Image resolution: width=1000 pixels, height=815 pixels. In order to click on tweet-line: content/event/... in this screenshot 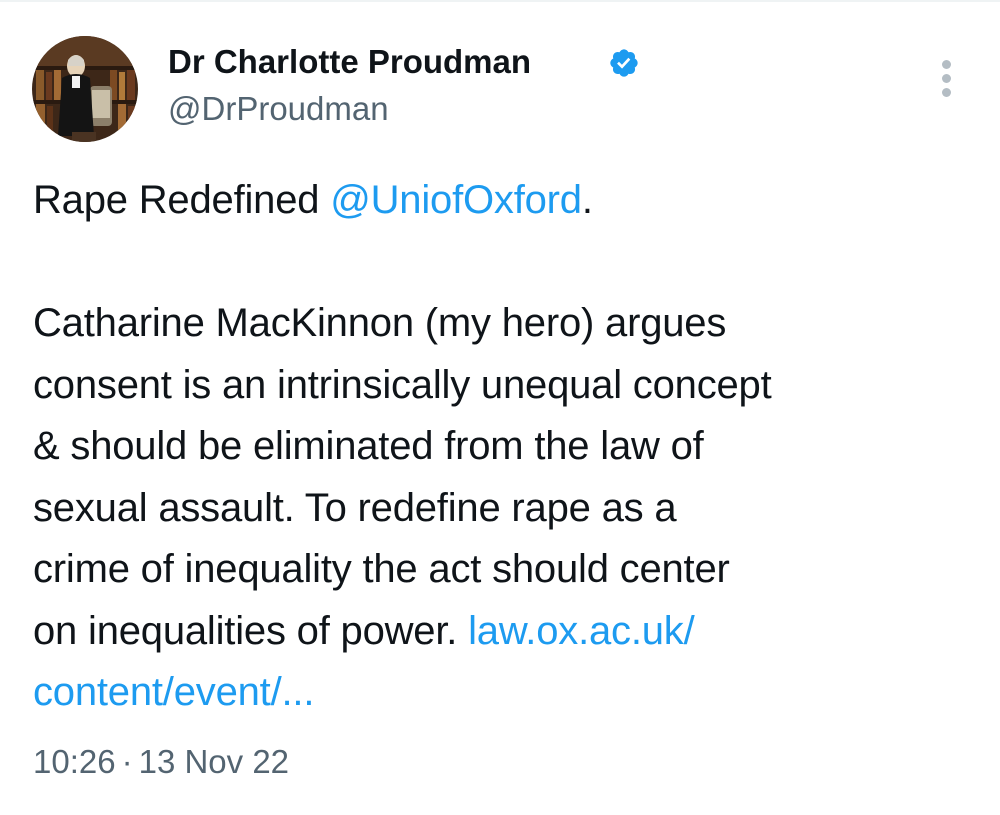, I will do `click(508, 693)`.